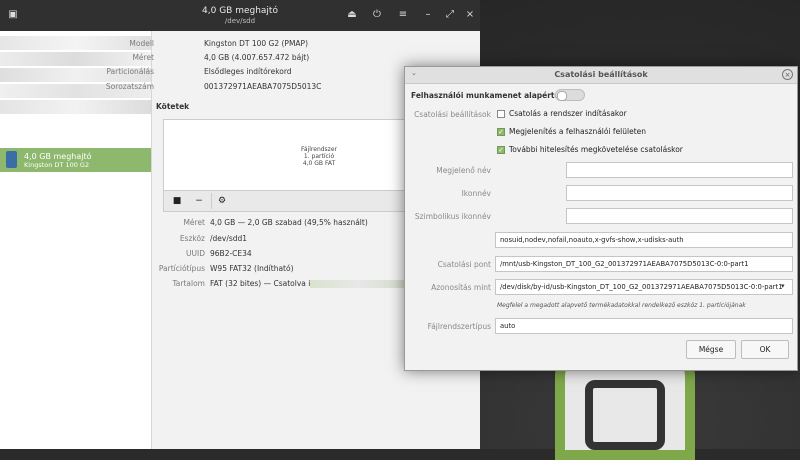 This screenshot has height=460, width=800. I want to click on drive-info-label: Sorozatszám, so click(129, 86).